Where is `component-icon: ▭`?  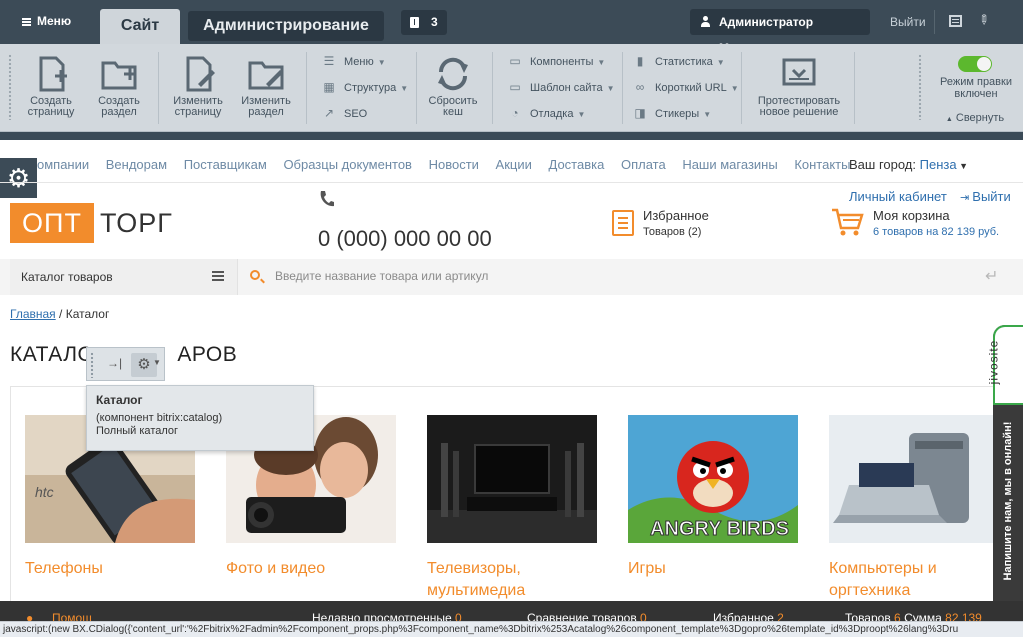
component-icon: ▭ is located at coordinates (515, 61).